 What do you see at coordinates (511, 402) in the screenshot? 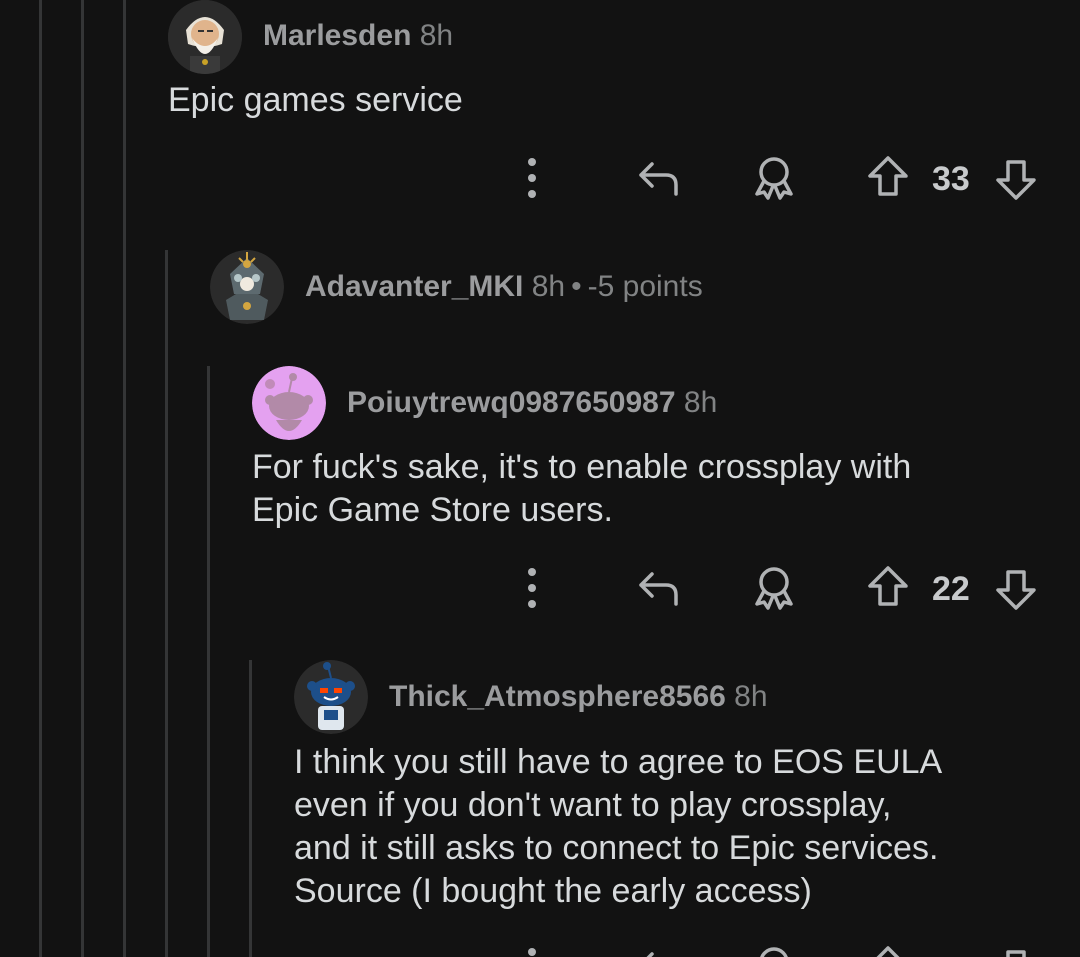
I see `username: Poiuytrewq0987650987` at bounding box center [511, 402].